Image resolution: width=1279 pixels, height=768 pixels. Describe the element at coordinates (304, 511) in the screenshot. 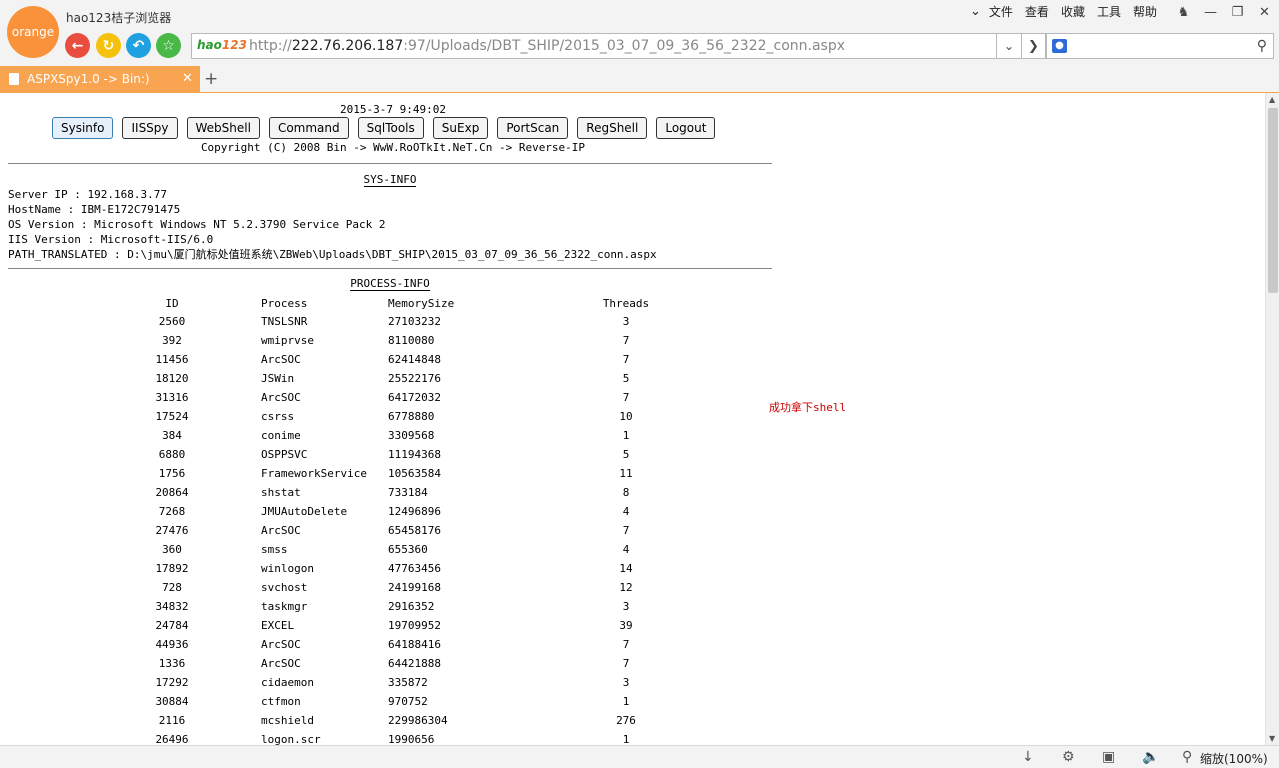

I see `process-name: JMUAutoDelete` at that location.